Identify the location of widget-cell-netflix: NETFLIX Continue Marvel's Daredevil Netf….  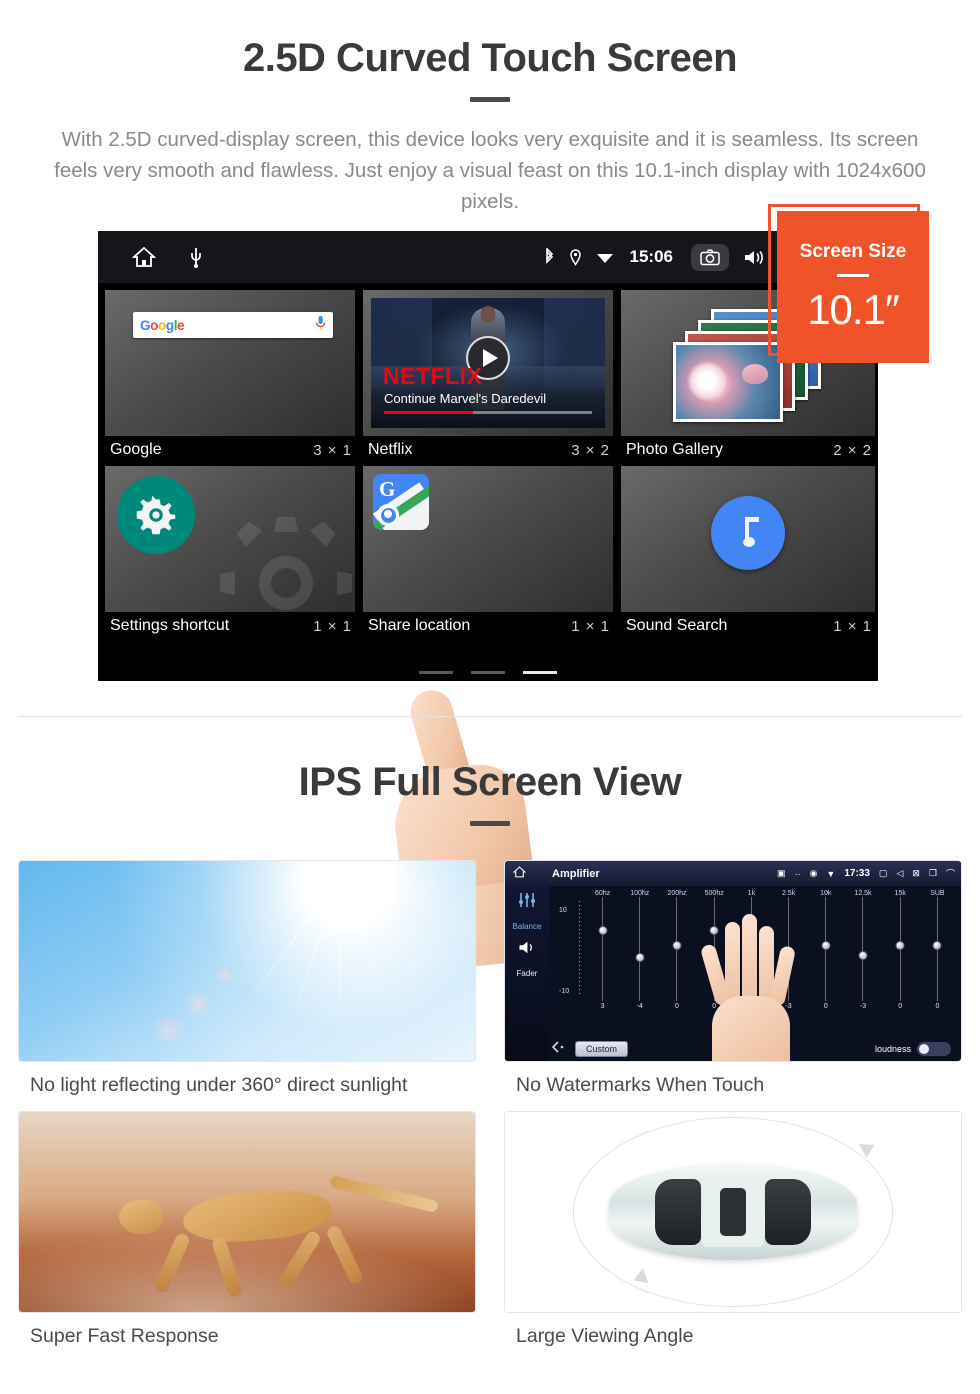
(488, 376).